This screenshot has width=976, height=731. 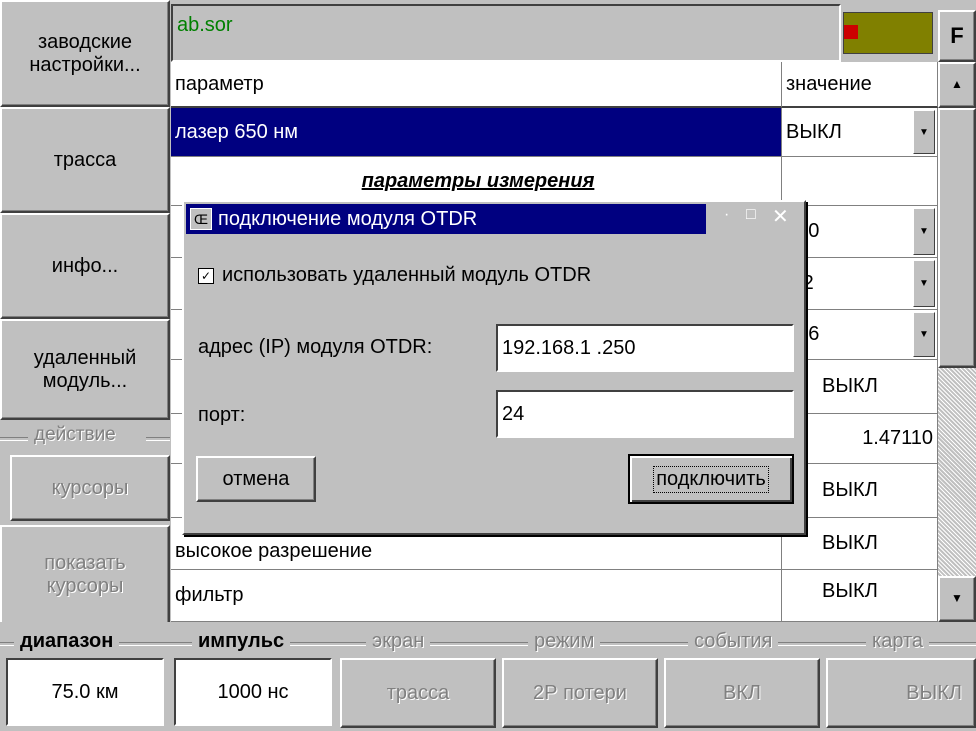 I want to click on arrow-down-icon: ▼, so click(x=957, y=598).